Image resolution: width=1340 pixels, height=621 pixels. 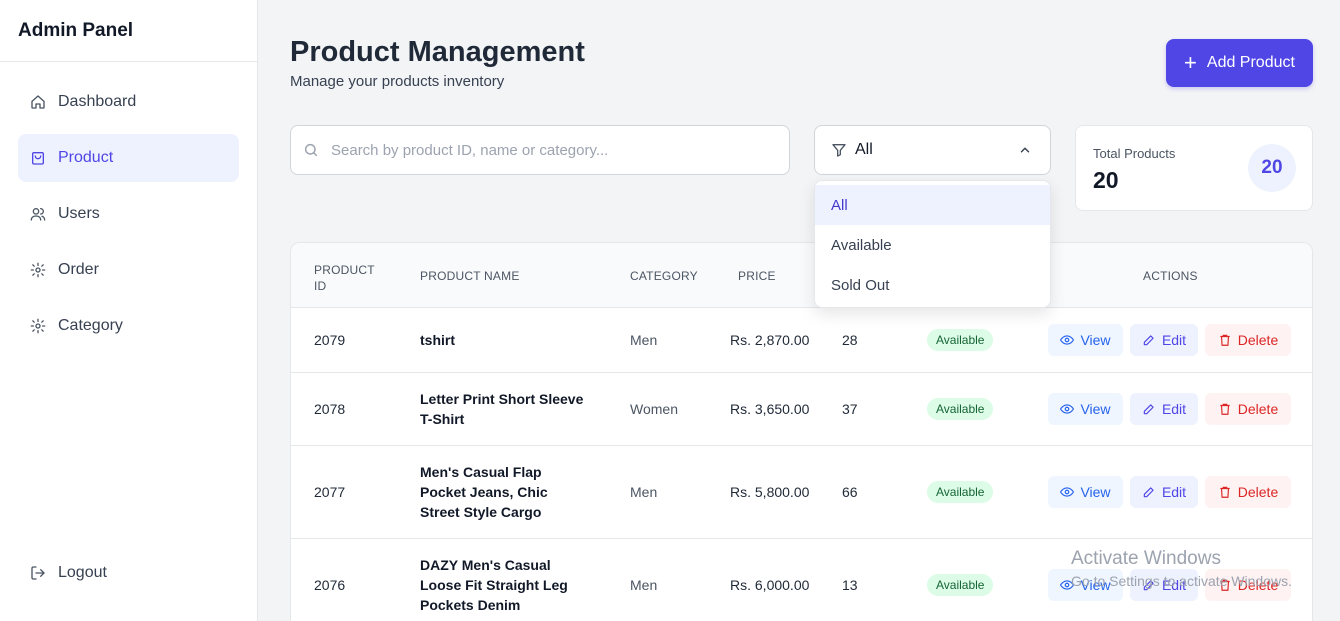 I want to click on page-subtitle: Manage your products inventory, so click(x=397, y=81).